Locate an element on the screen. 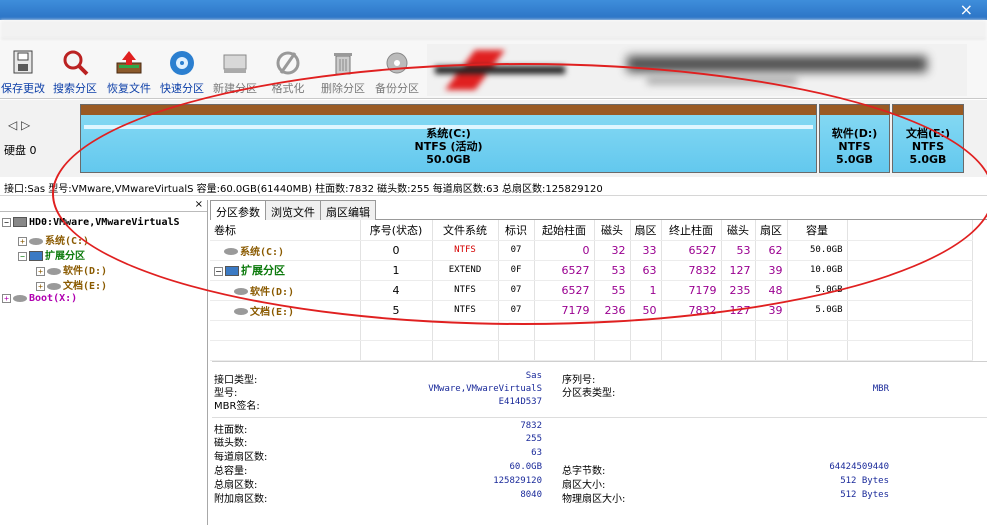 This screenshot has height=525, width=987. detail-label: 分区表类型: is located at coordinates (589, 393).